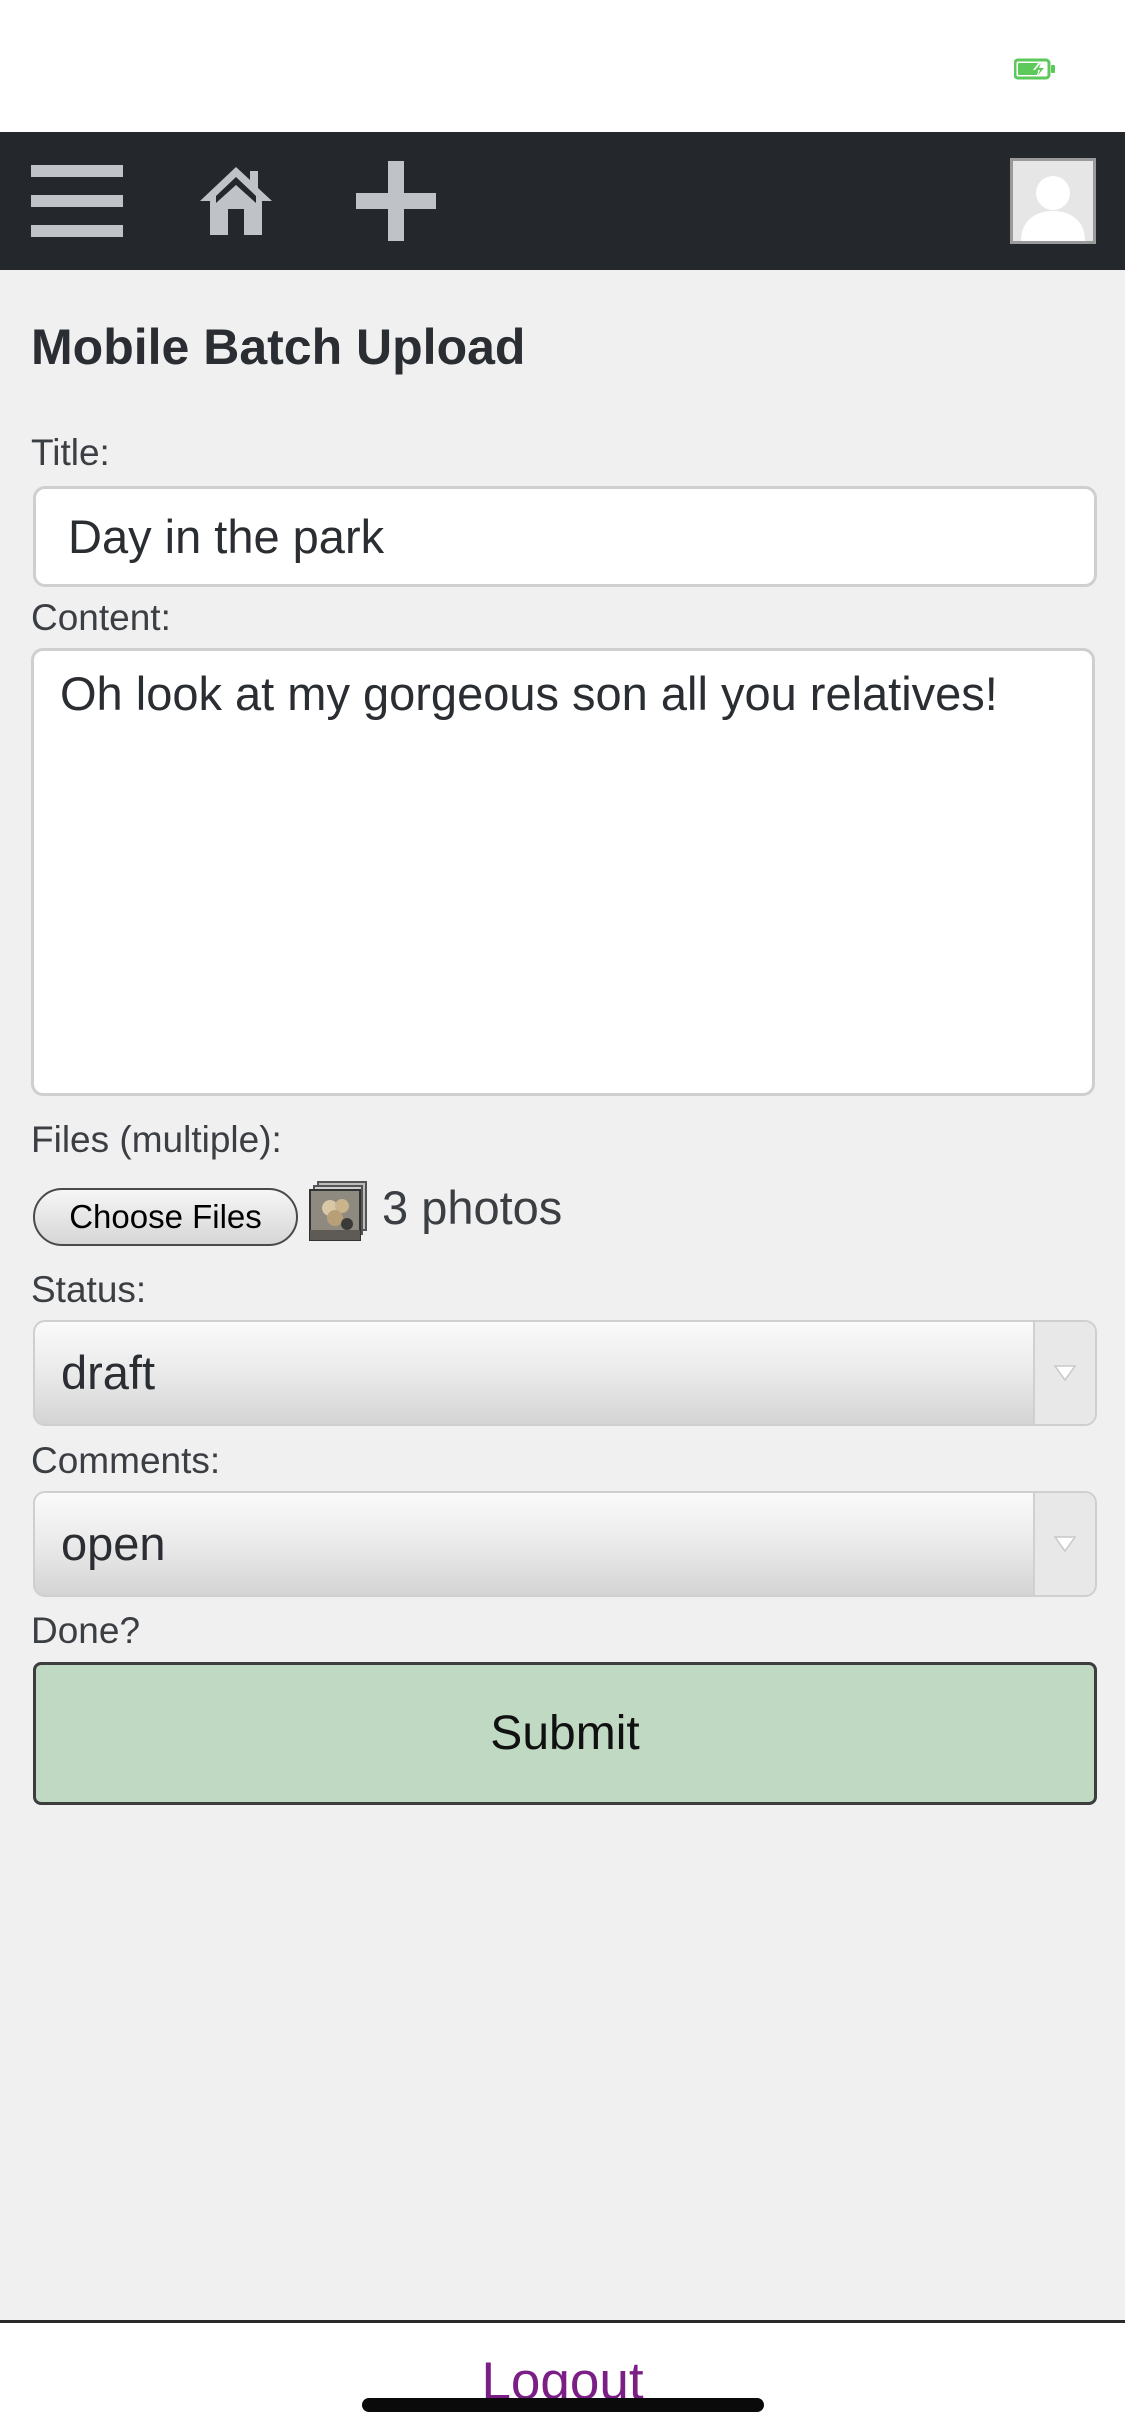 Image resolution: width=1125 pixels, height=2436 pixels. What do you see at coordinates (1034, 69) in the screenshot?
I see `battery-charging-icon` at bounding box center [1034, 69].